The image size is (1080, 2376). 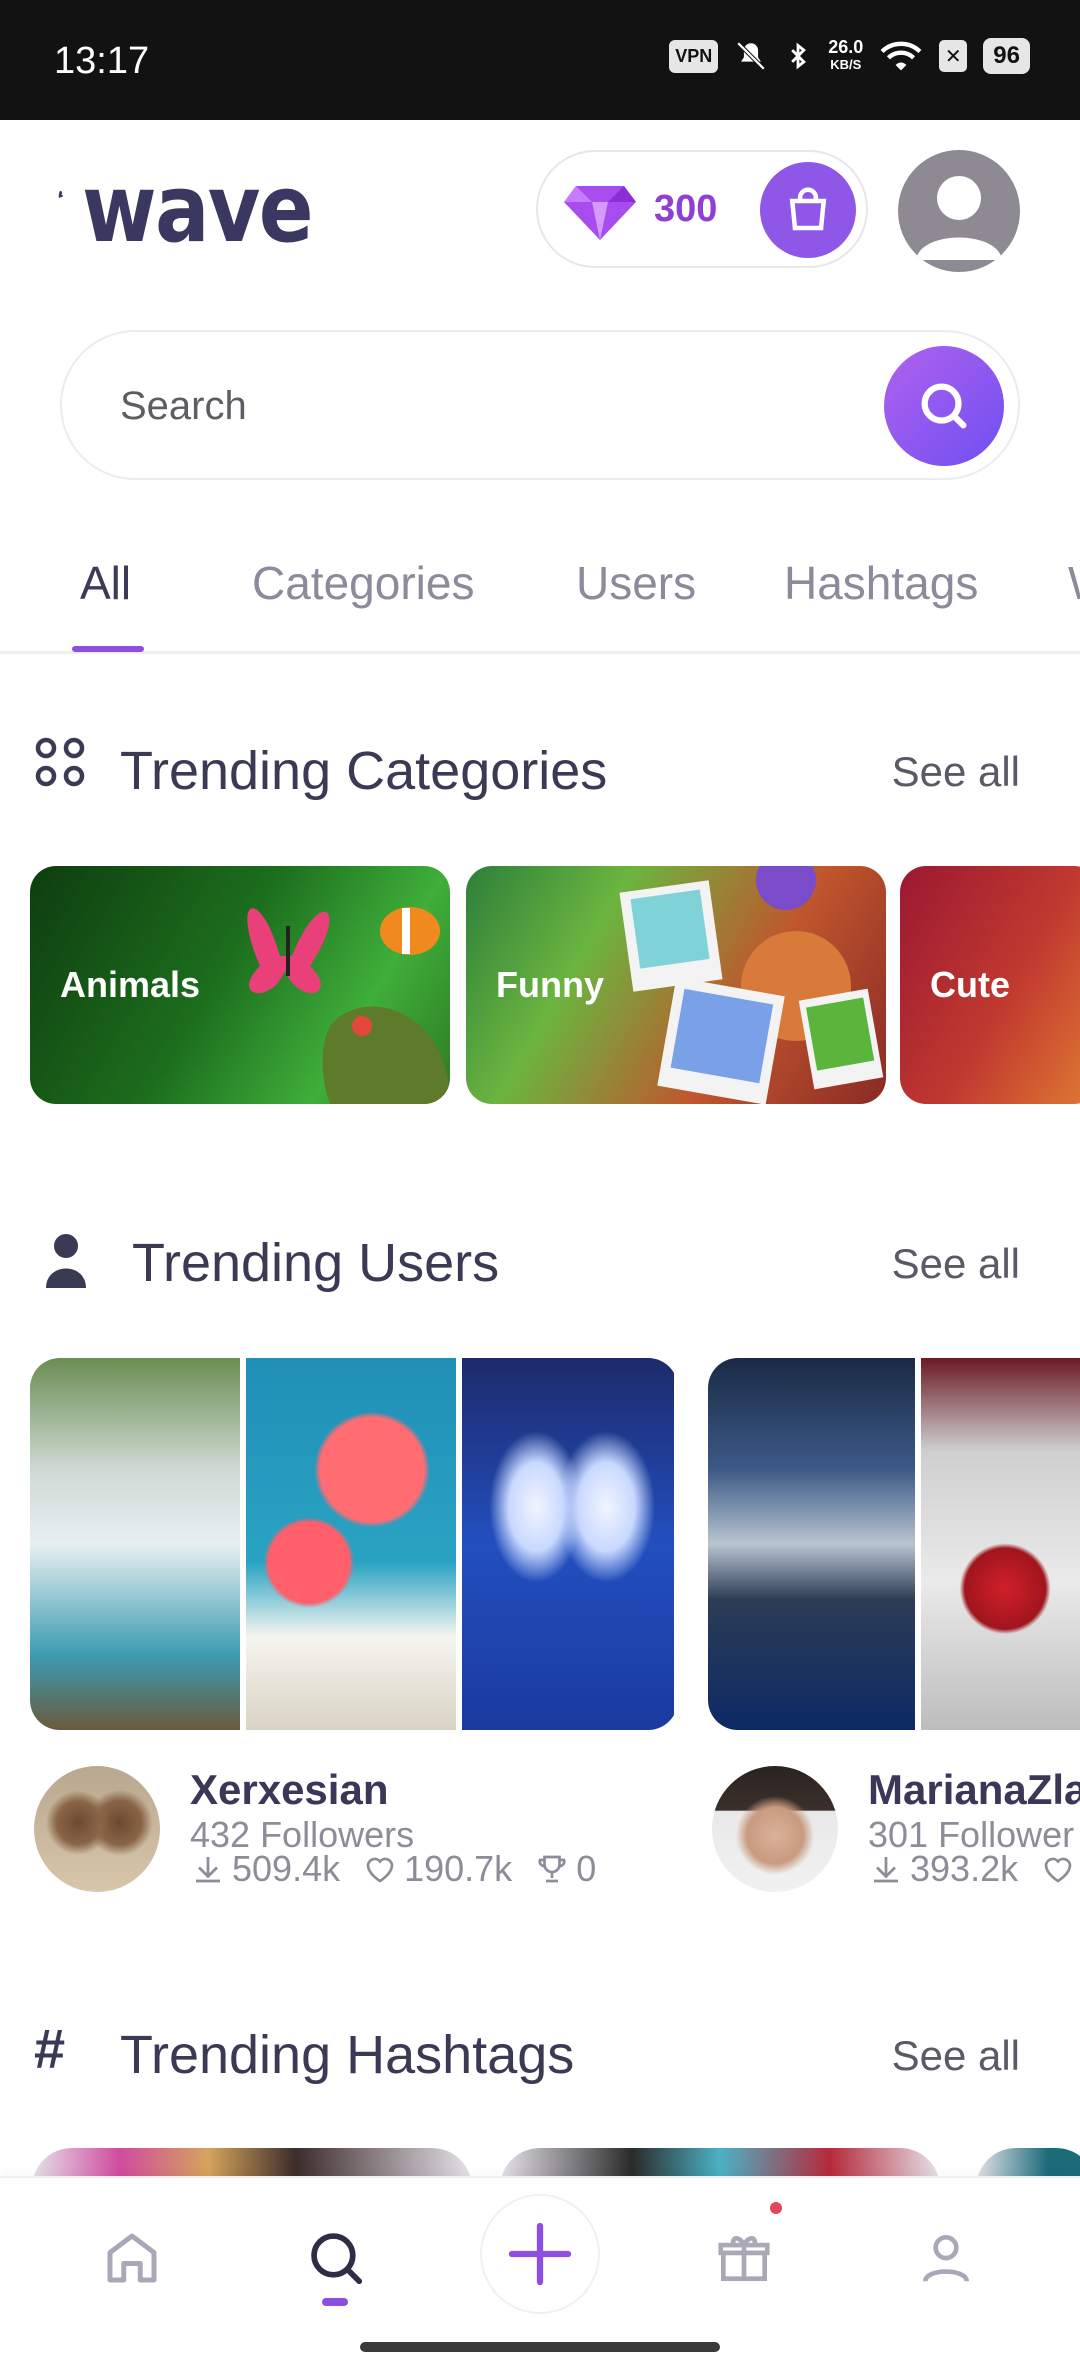 I want to click on category-label: Cute, so click(x=970, y=984).